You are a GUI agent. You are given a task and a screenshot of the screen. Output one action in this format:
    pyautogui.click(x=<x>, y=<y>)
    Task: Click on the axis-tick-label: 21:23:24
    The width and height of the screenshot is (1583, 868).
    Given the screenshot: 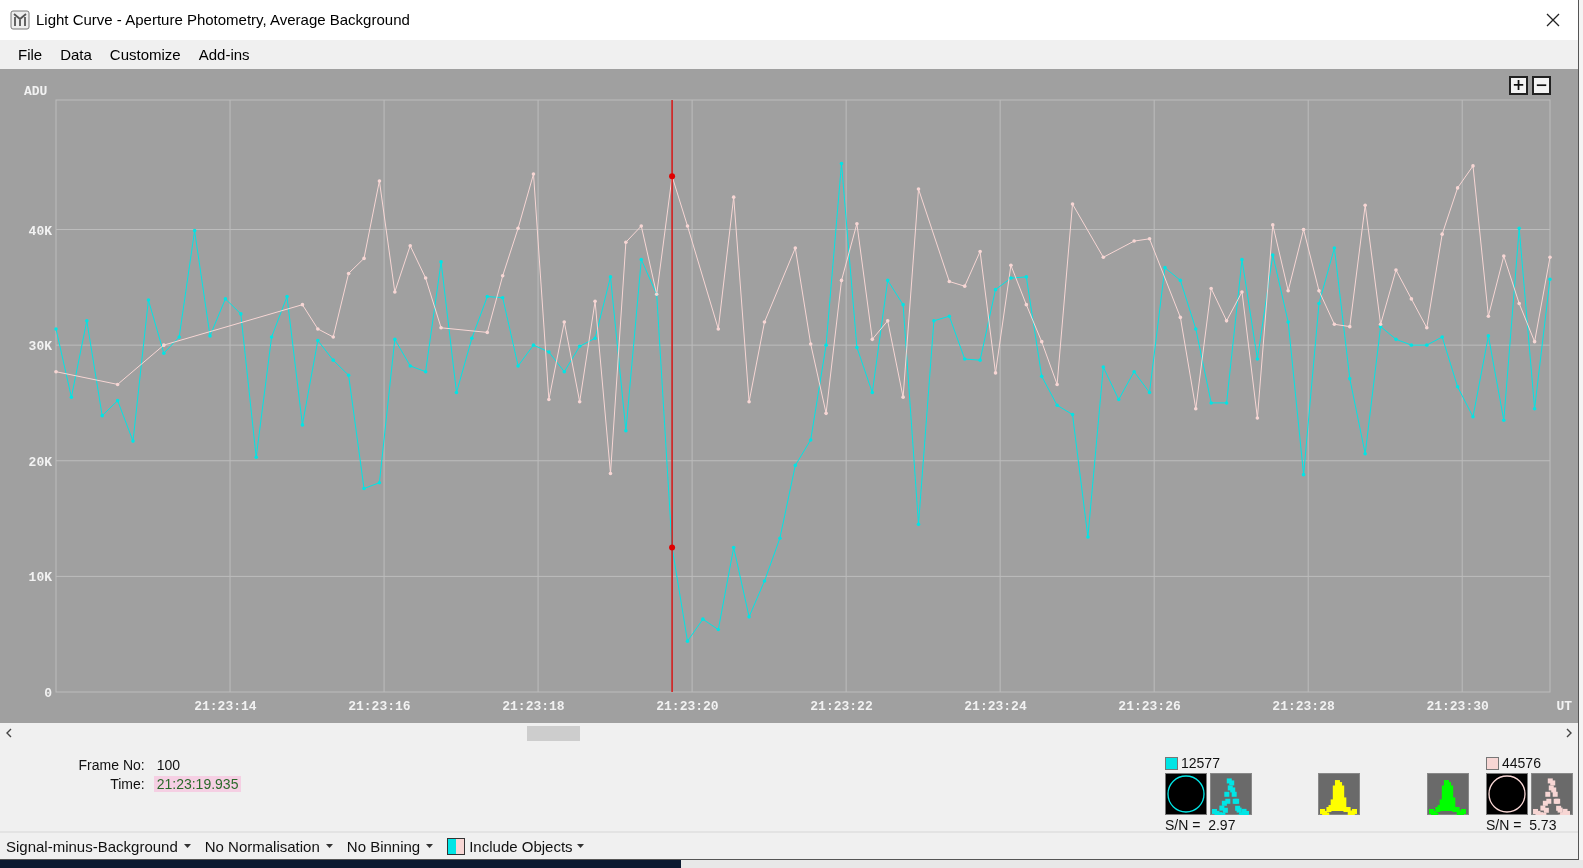 What is the action you would take?
    pyautogui.click(x=995, y=707)
    